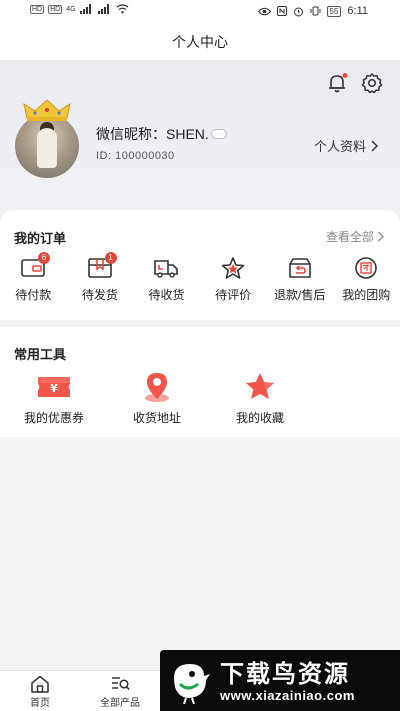 Image resolution: width=400 pixels, height=711 pixels. Describe the element at coordinates (100, 277) in the screenshot. I see `order-pending-shipment: 1 待发货` at that location.